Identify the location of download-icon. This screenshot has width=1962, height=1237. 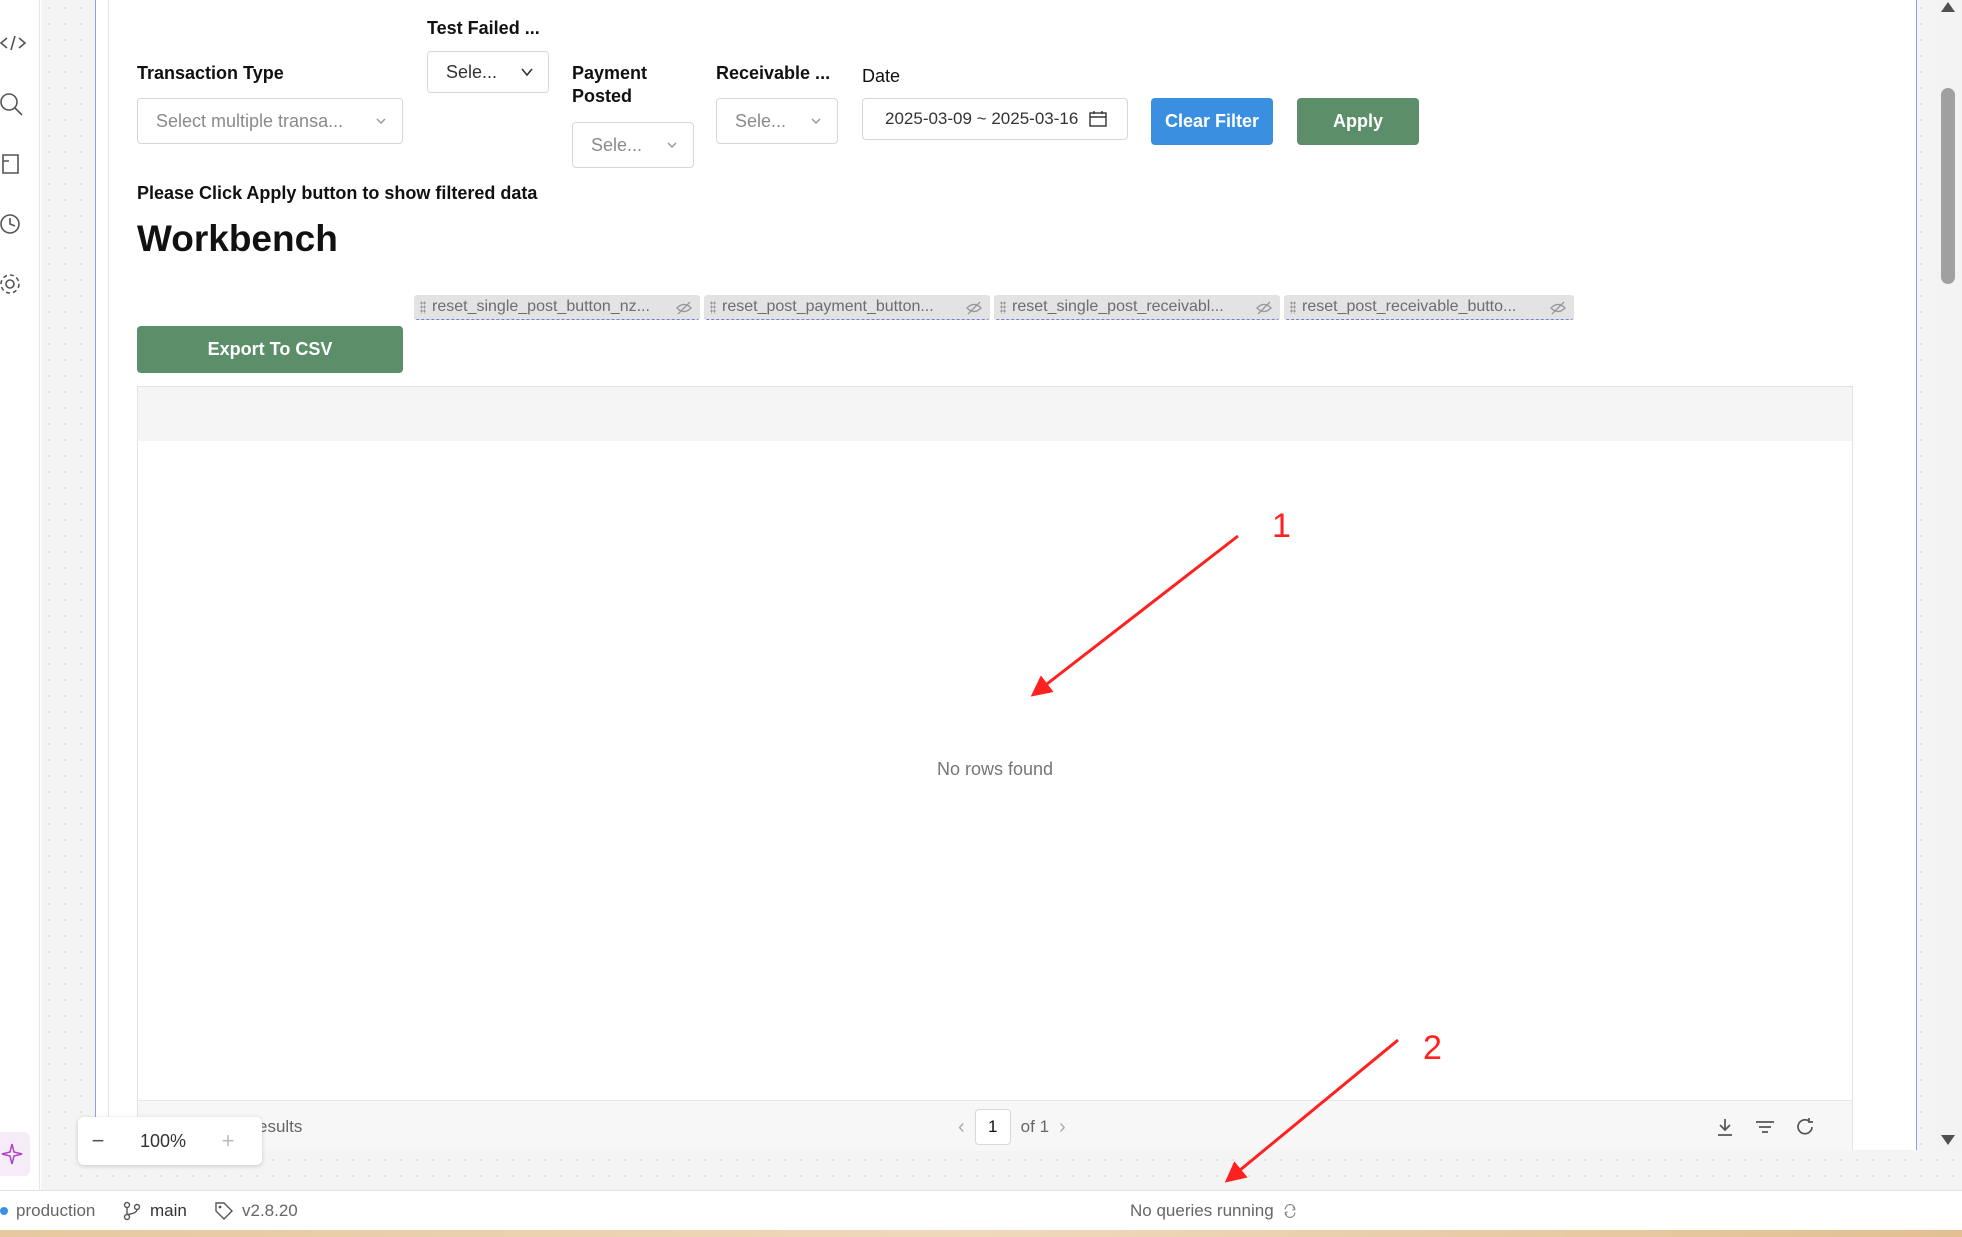
(1725, 1127).